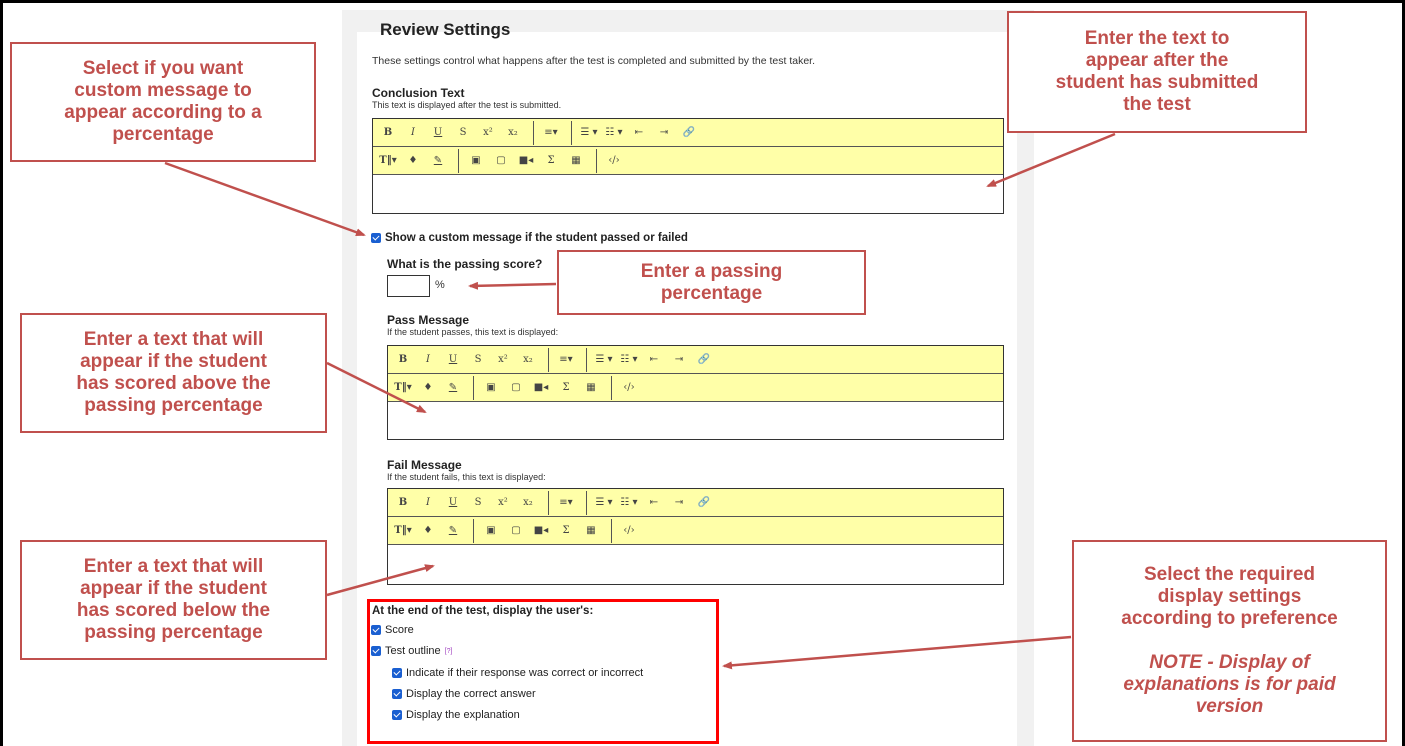 The image size is (1405, 746). What do you see at coordinates (449, 651) in the screenshot?
I see `test-outline-help-link: [?]` at bounding box center [449, 651].